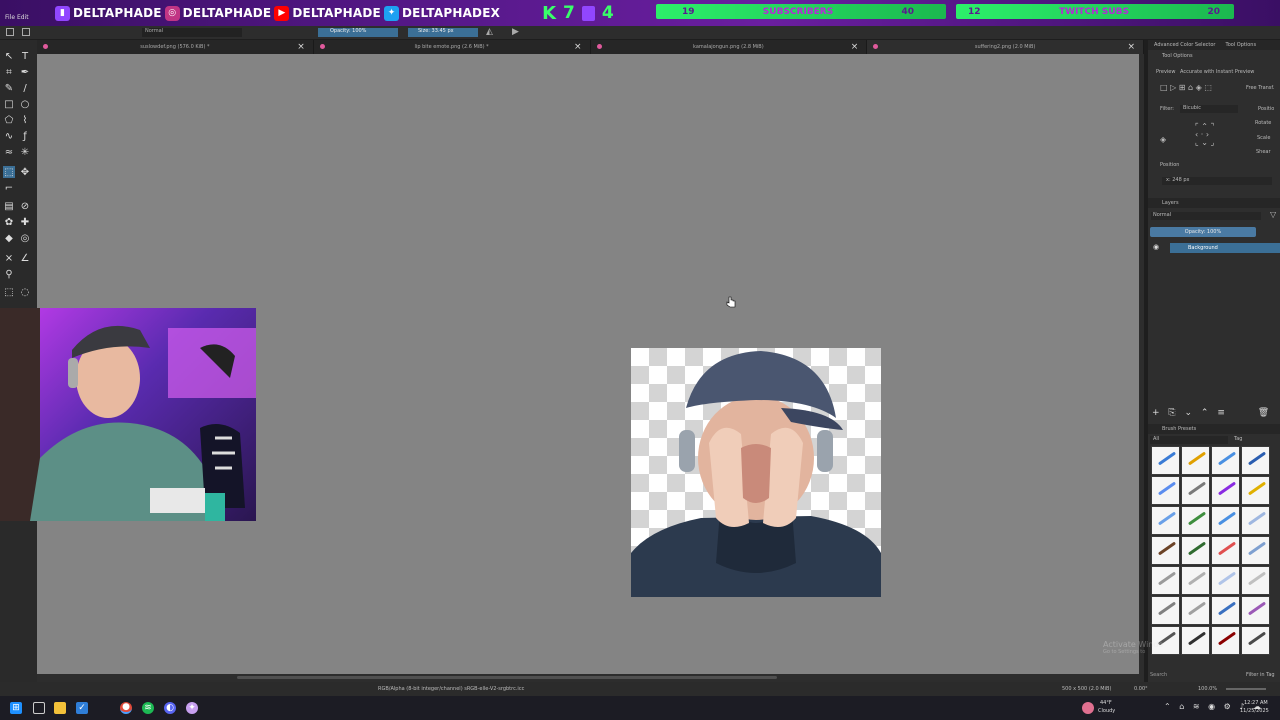  What do you see at coordinates (25, 222) in the screenshot?
I see `smart-patch-icon: ✚` at bounding box center [25, 222].